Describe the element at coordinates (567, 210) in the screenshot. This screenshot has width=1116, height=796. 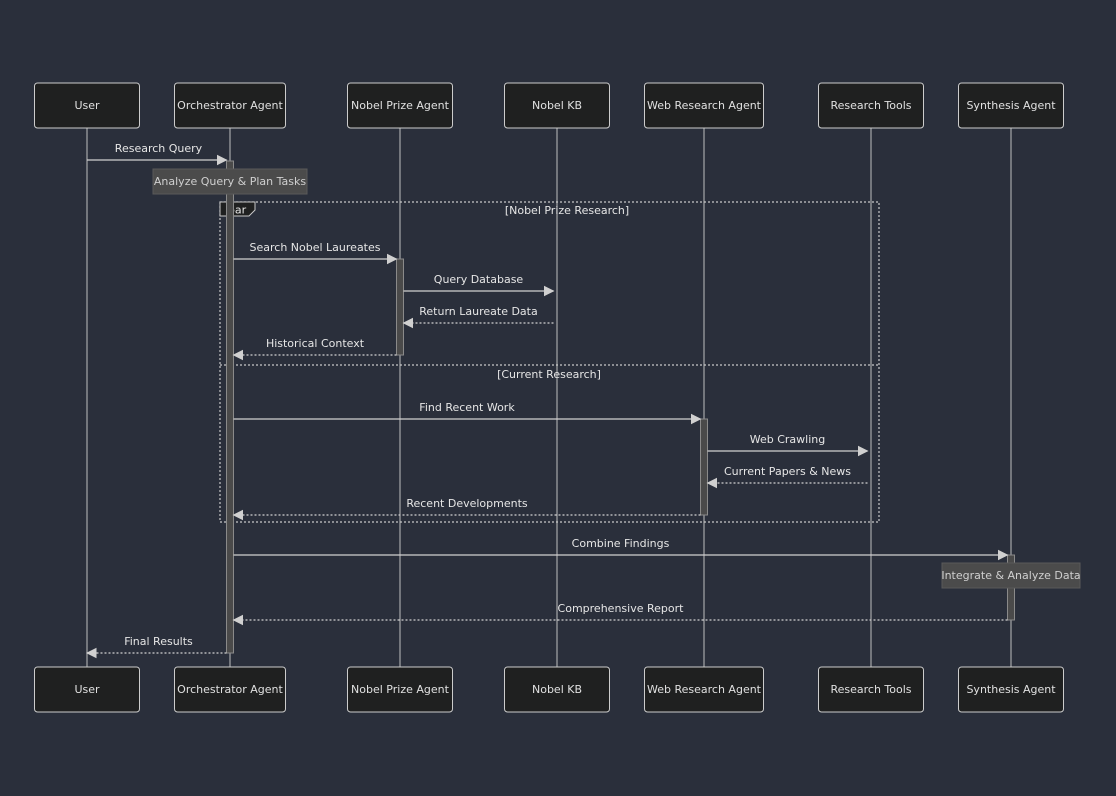
I see `par-section-label-1: [Nobel Prize Research]` at that location.